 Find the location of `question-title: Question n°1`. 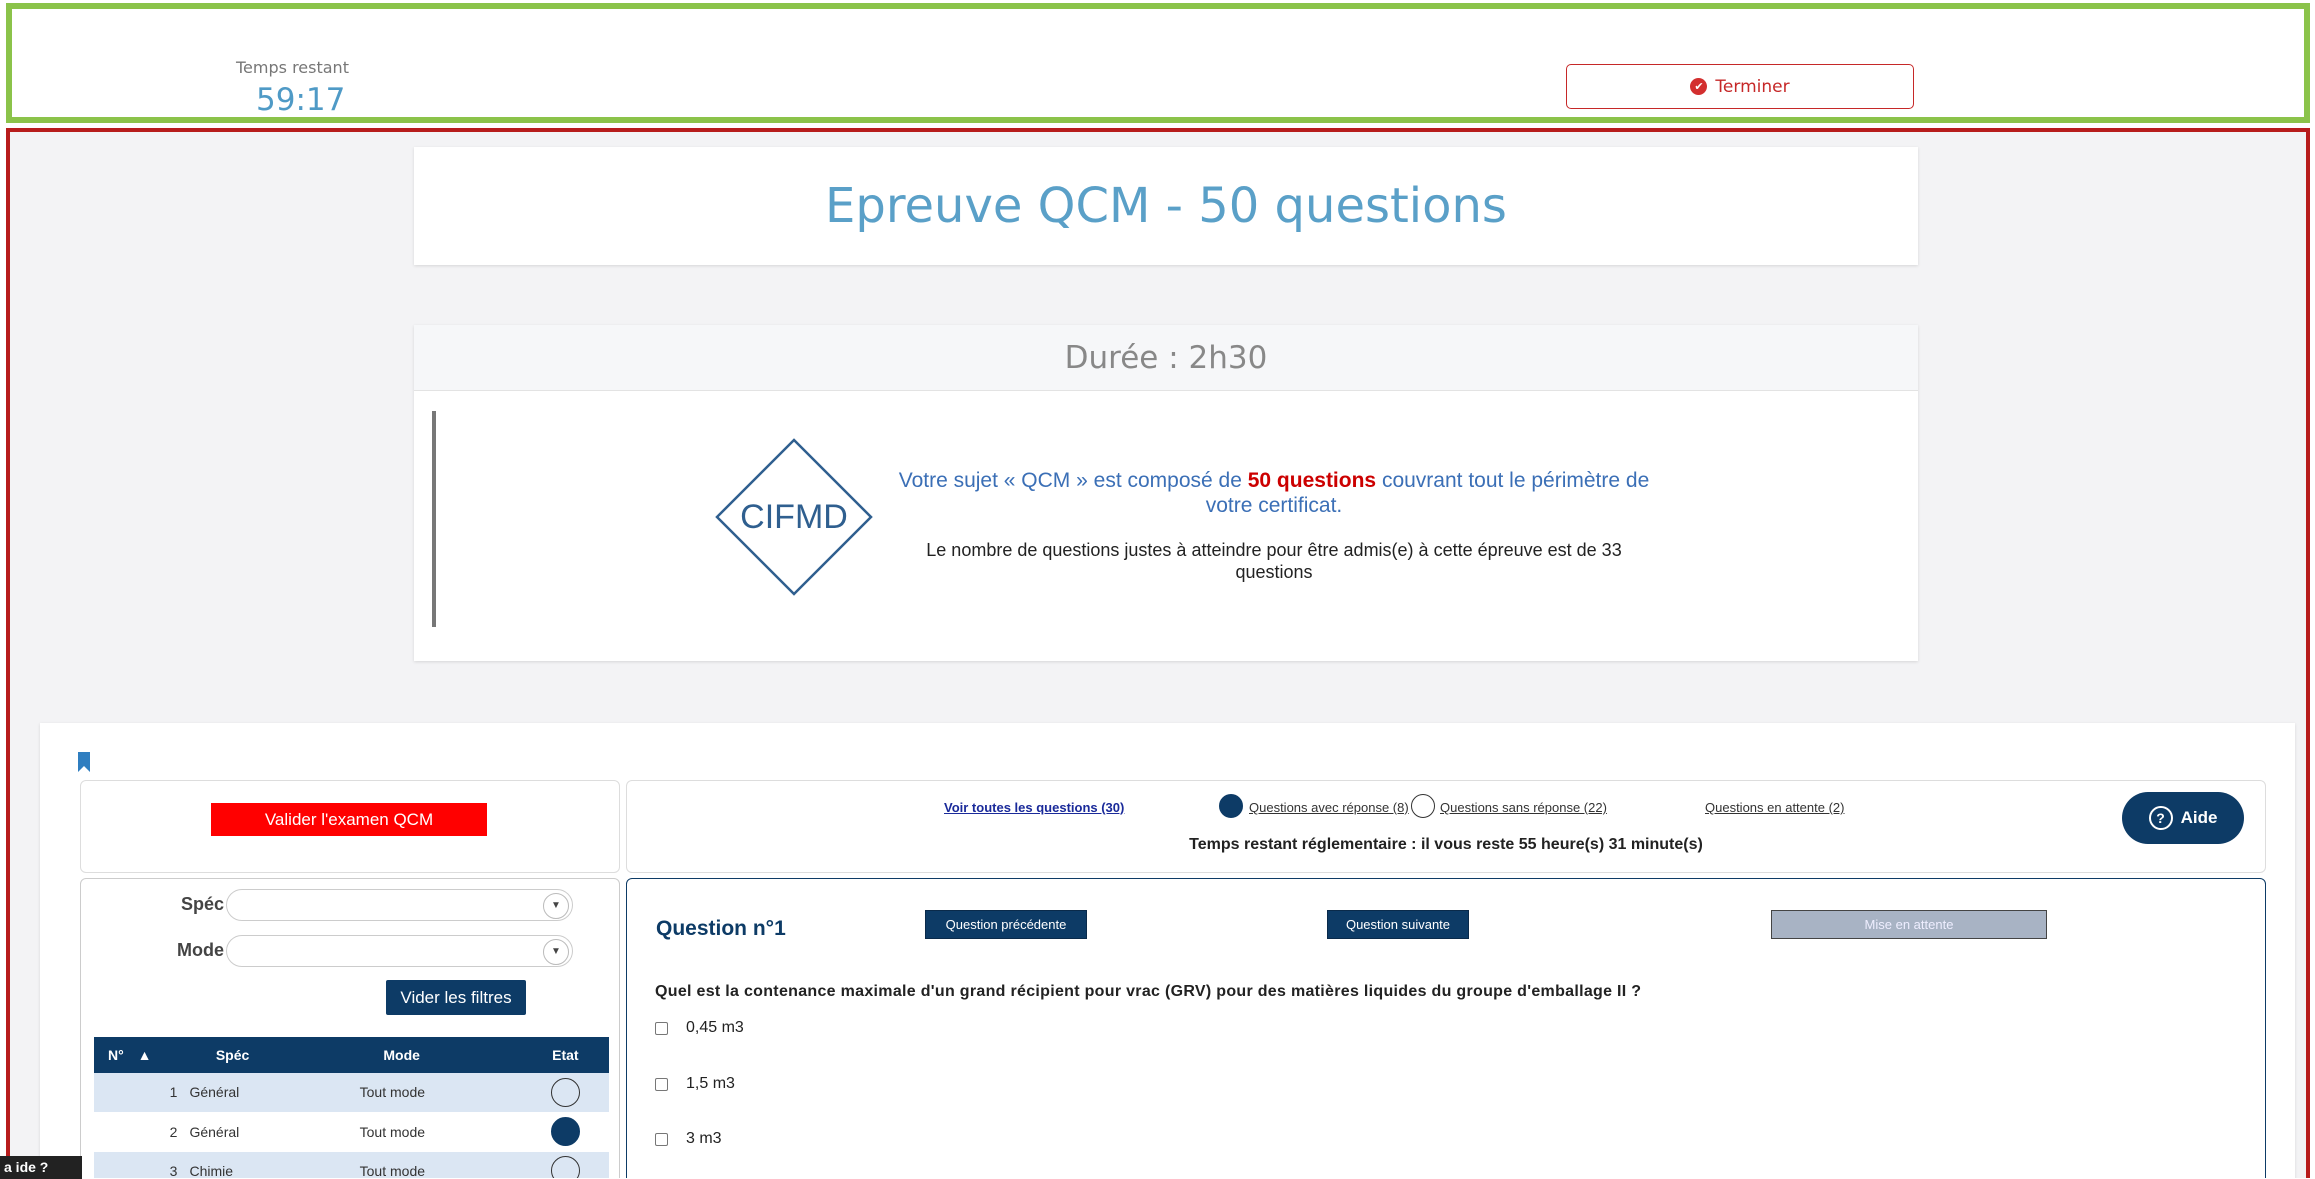

question-title: Question n°1 is located at coordinates (721, 928).